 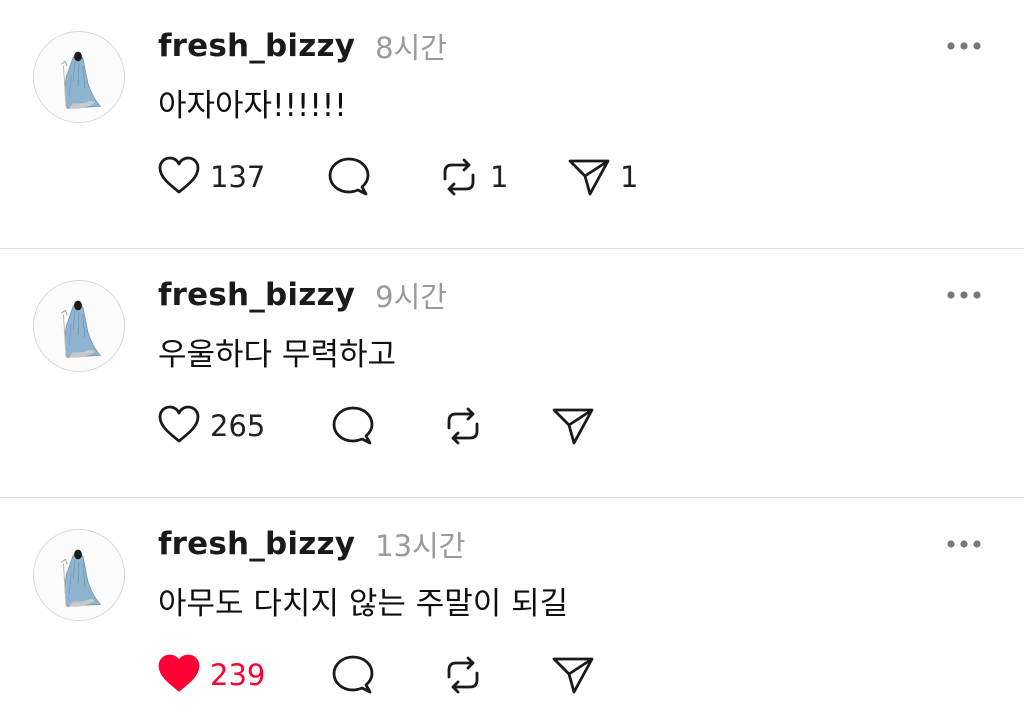 I want to click on like-count: 239, so click(x=238, y=675).